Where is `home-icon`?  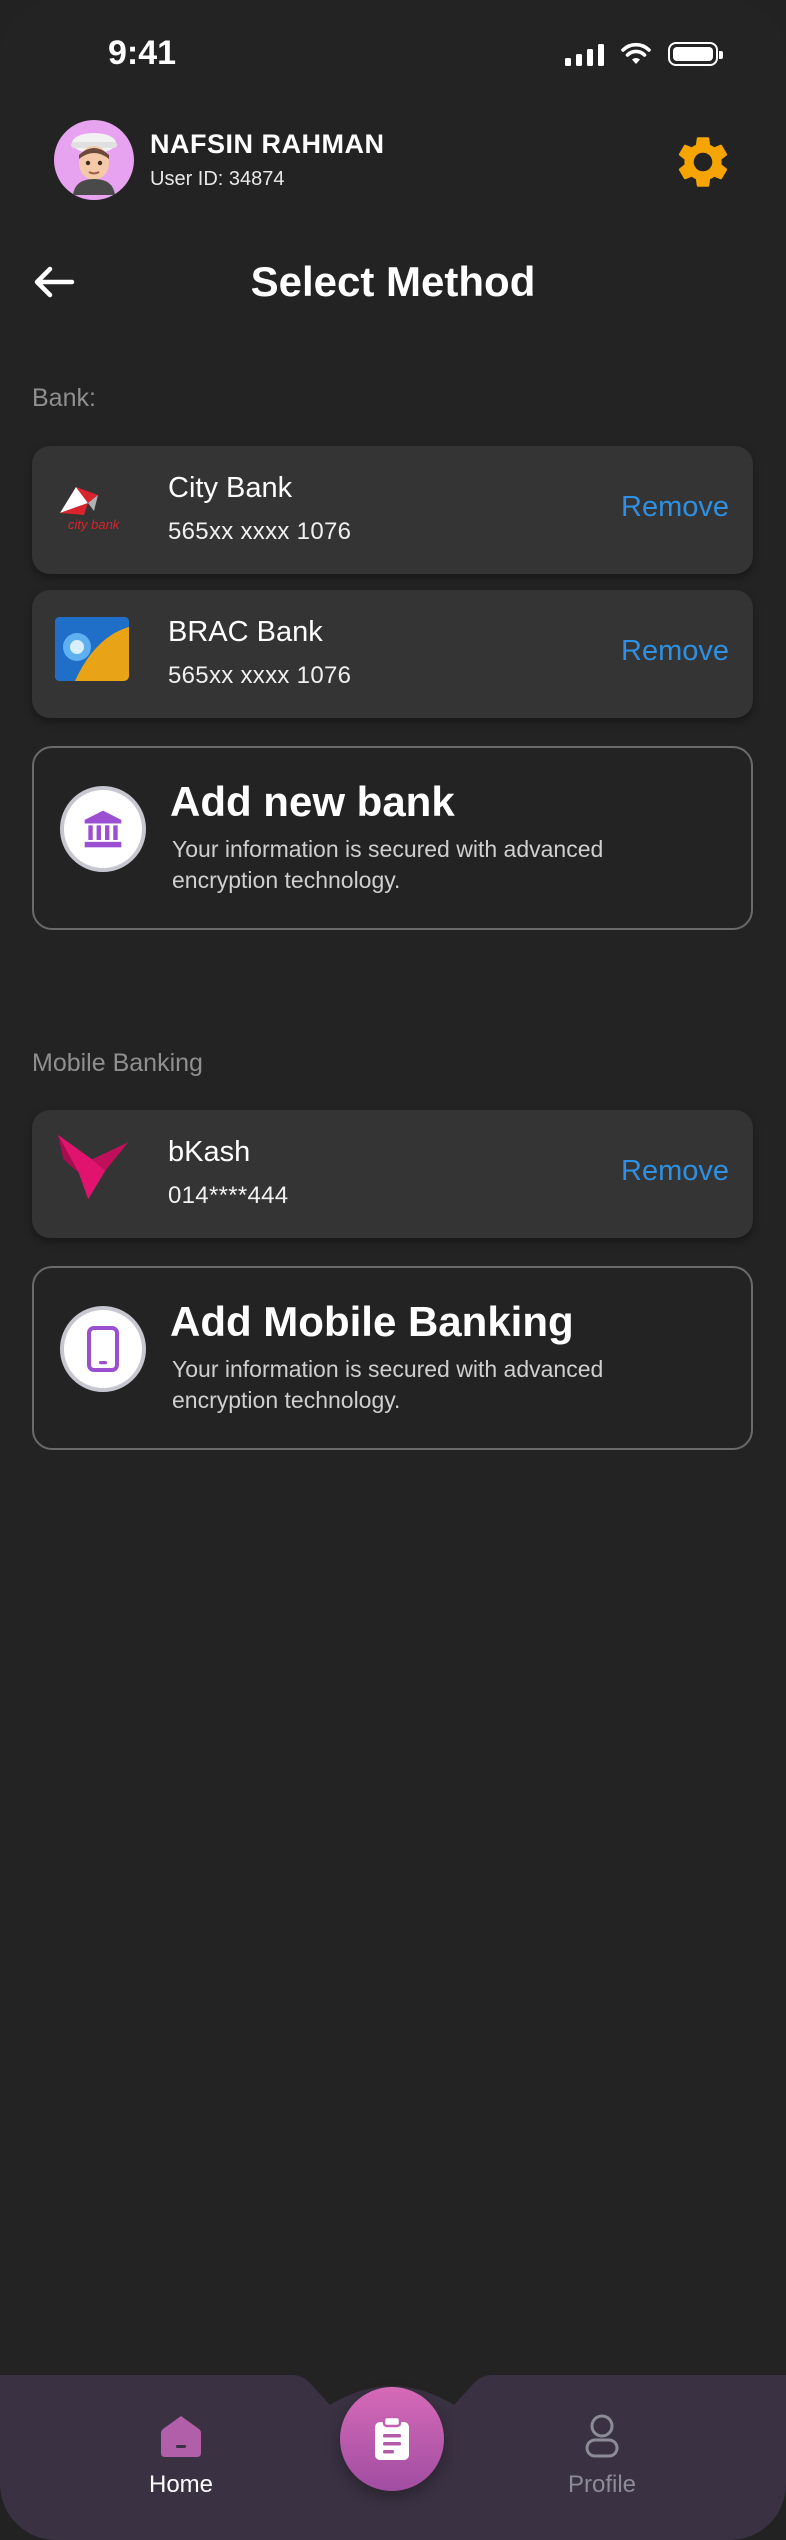
home-icon is located at coordinates (181, 2436).